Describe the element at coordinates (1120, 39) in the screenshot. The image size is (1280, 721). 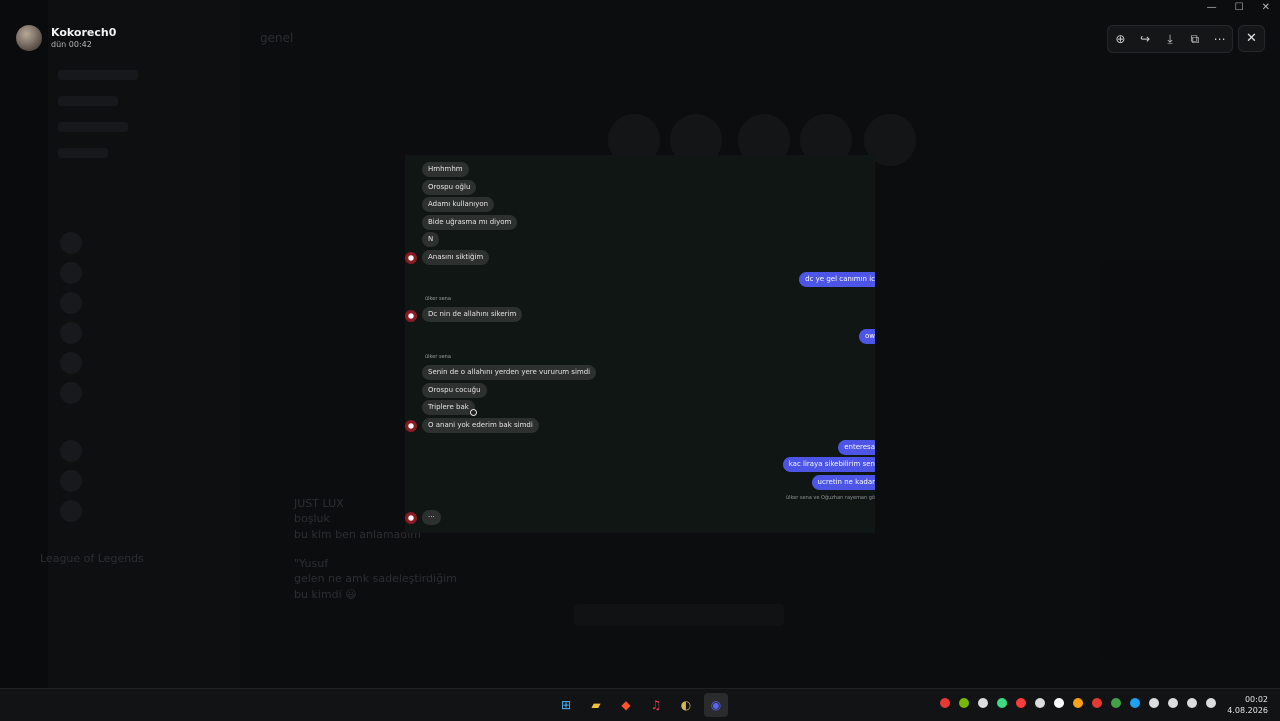
I see `zoom-in-icon: ⊕` at that location.